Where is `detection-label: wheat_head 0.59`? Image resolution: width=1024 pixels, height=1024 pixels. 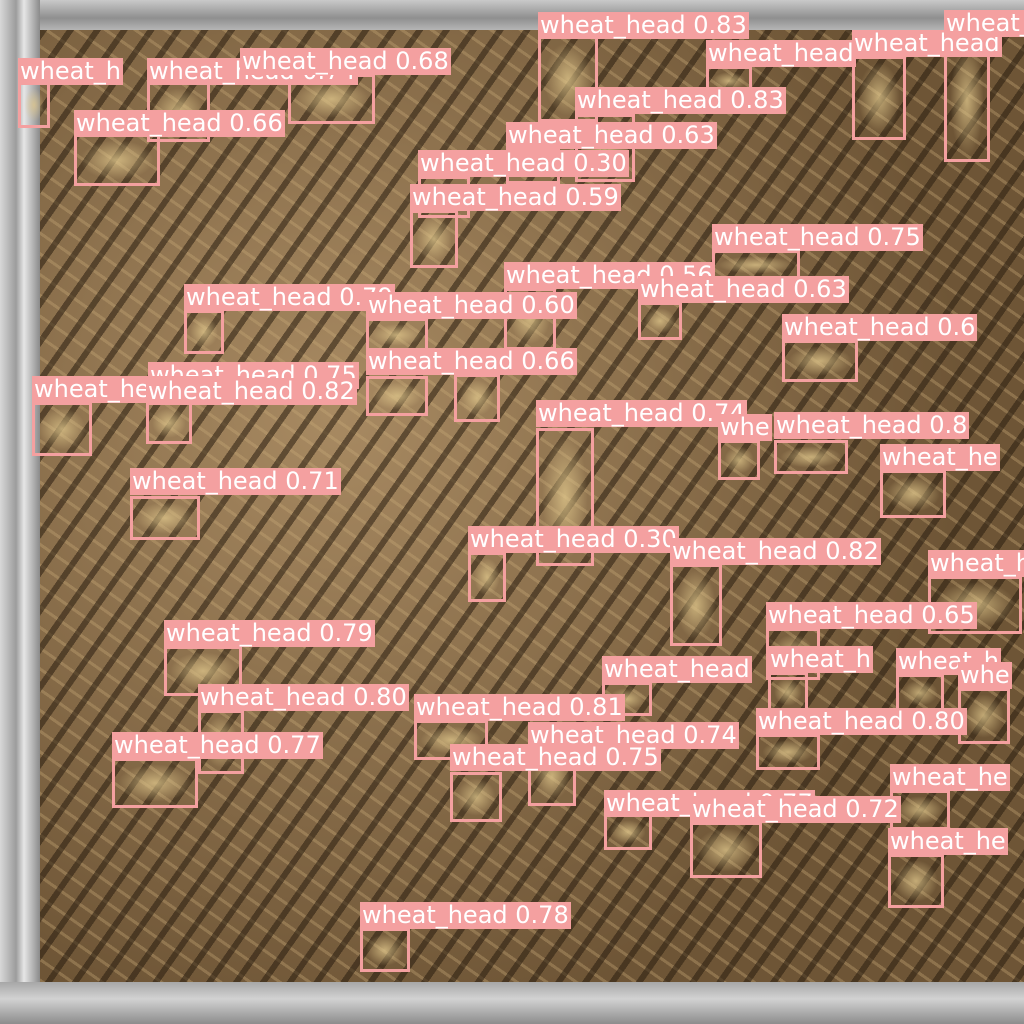 detection-label: wheat_head 0.59 is located at coordinates (515, 197).